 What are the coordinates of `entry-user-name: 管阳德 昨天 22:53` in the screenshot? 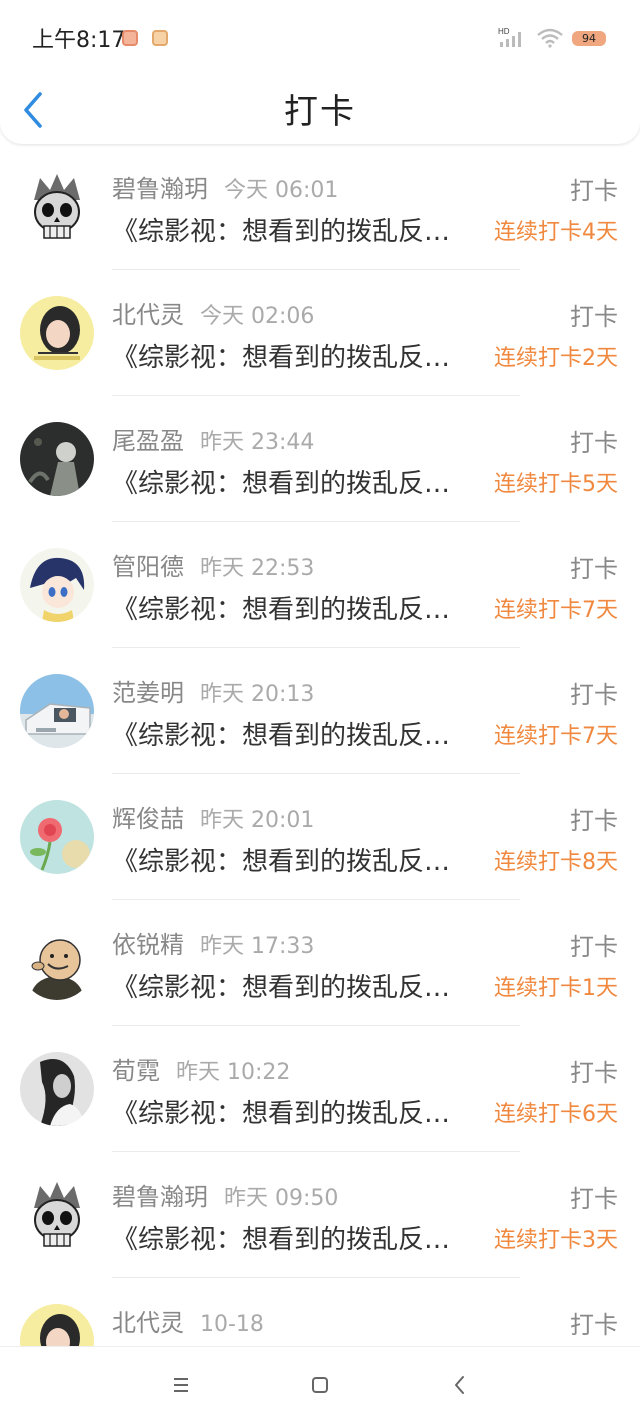 It's located at (213, 564).